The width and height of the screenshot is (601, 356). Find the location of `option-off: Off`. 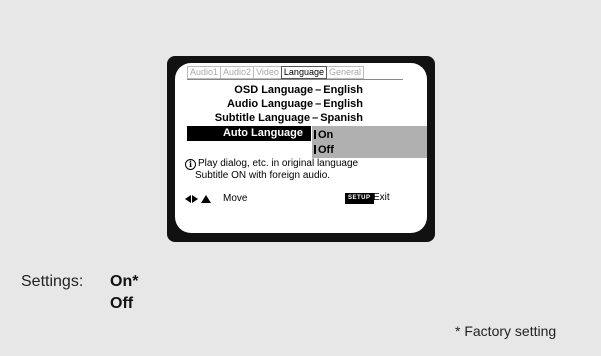

option-off: Off is located at coordinates (324, 150).